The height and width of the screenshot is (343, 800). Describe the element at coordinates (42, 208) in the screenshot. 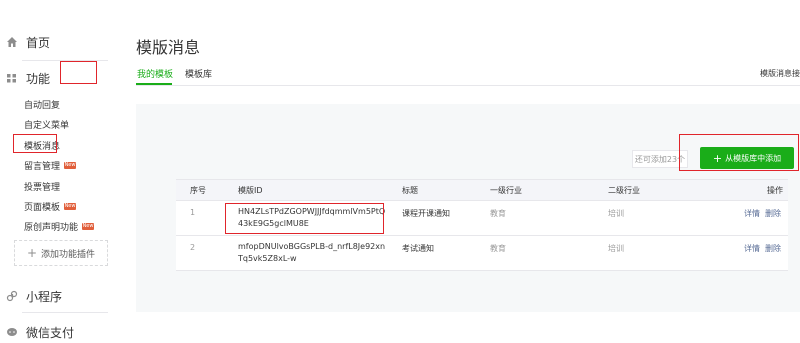

I see `sidebar-item-label: 页面模板` at that location.